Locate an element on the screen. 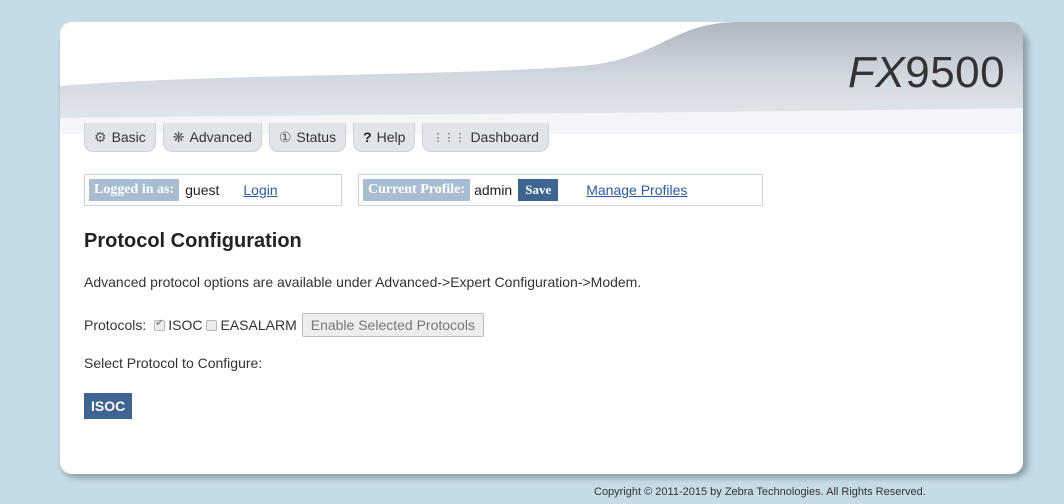  login-link: Login is located at coordinates (260, 190).